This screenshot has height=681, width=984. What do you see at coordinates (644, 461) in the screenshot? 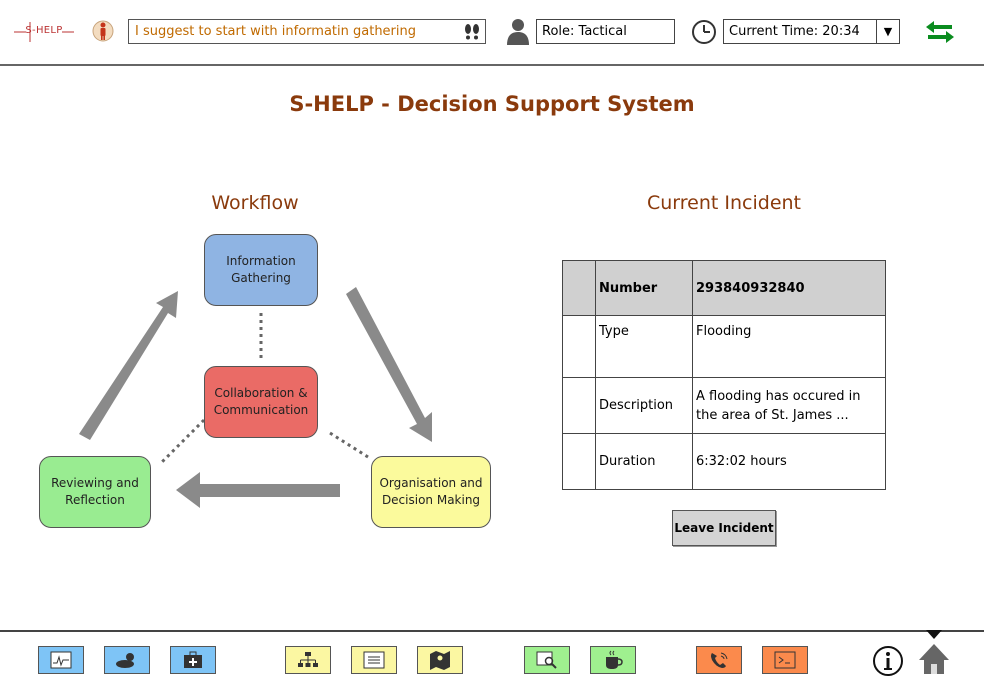
I see `cell-label: Duration` at bounding box center [644, 461].